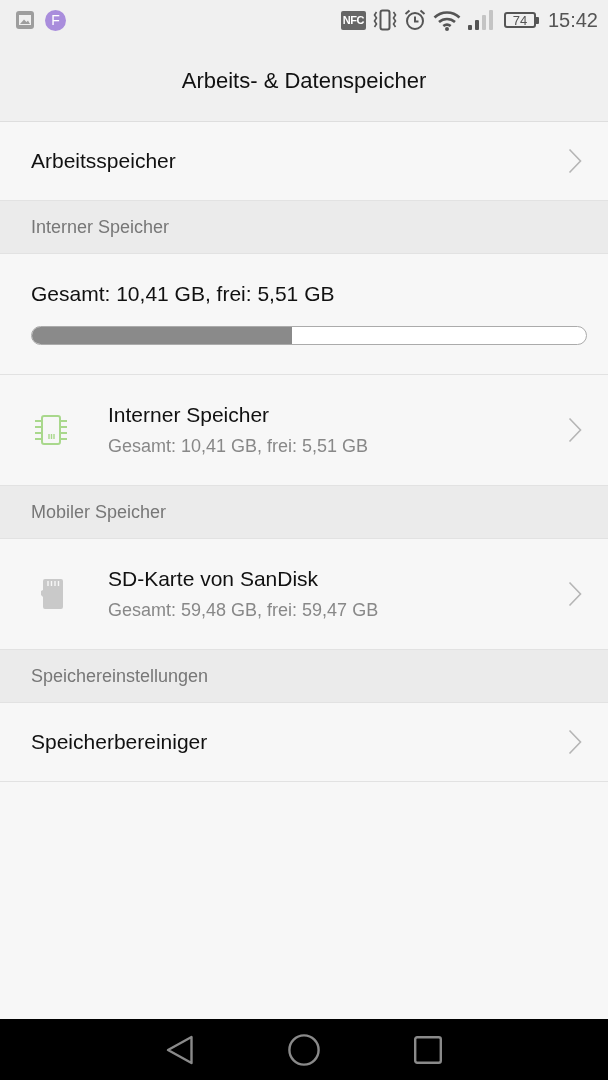  I want to click on home-icon, so click(304, 1049).